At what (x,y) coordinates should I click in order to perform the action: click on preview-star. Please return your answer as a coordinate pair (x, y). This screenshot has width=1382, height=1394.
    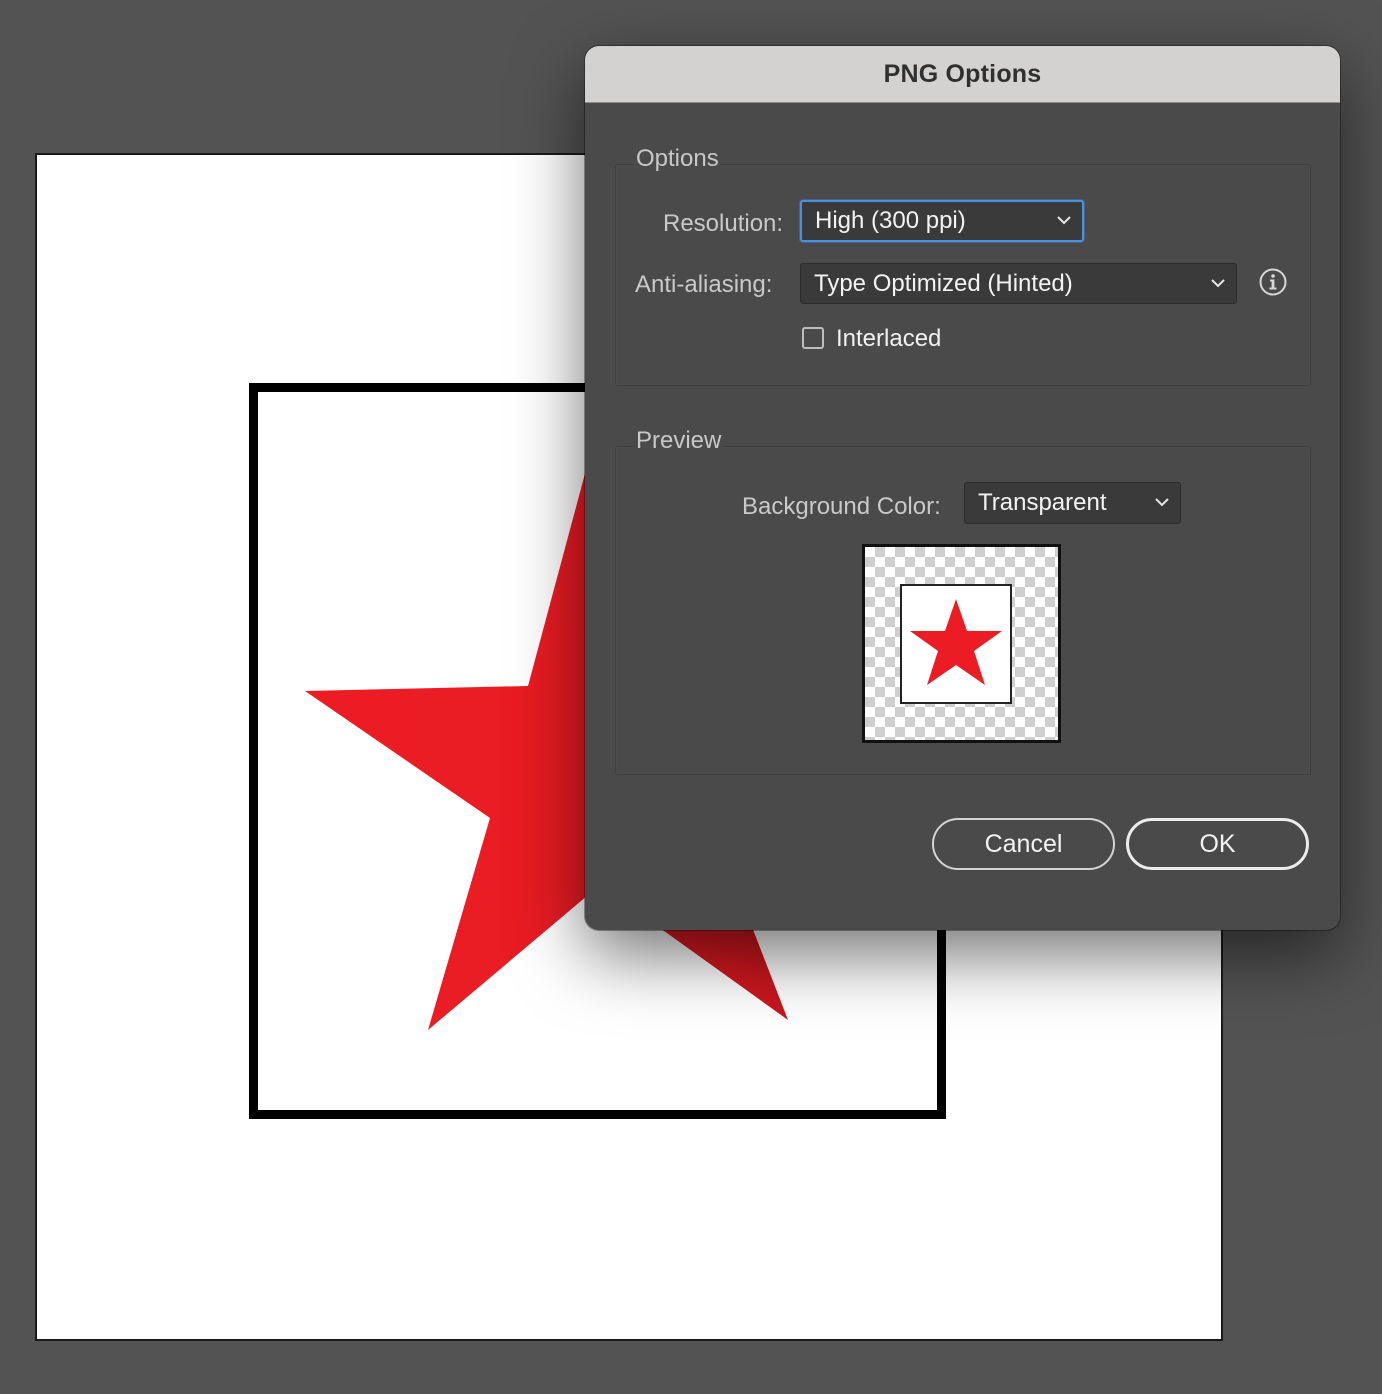
    Looking at the image, I should click on (956, 642).